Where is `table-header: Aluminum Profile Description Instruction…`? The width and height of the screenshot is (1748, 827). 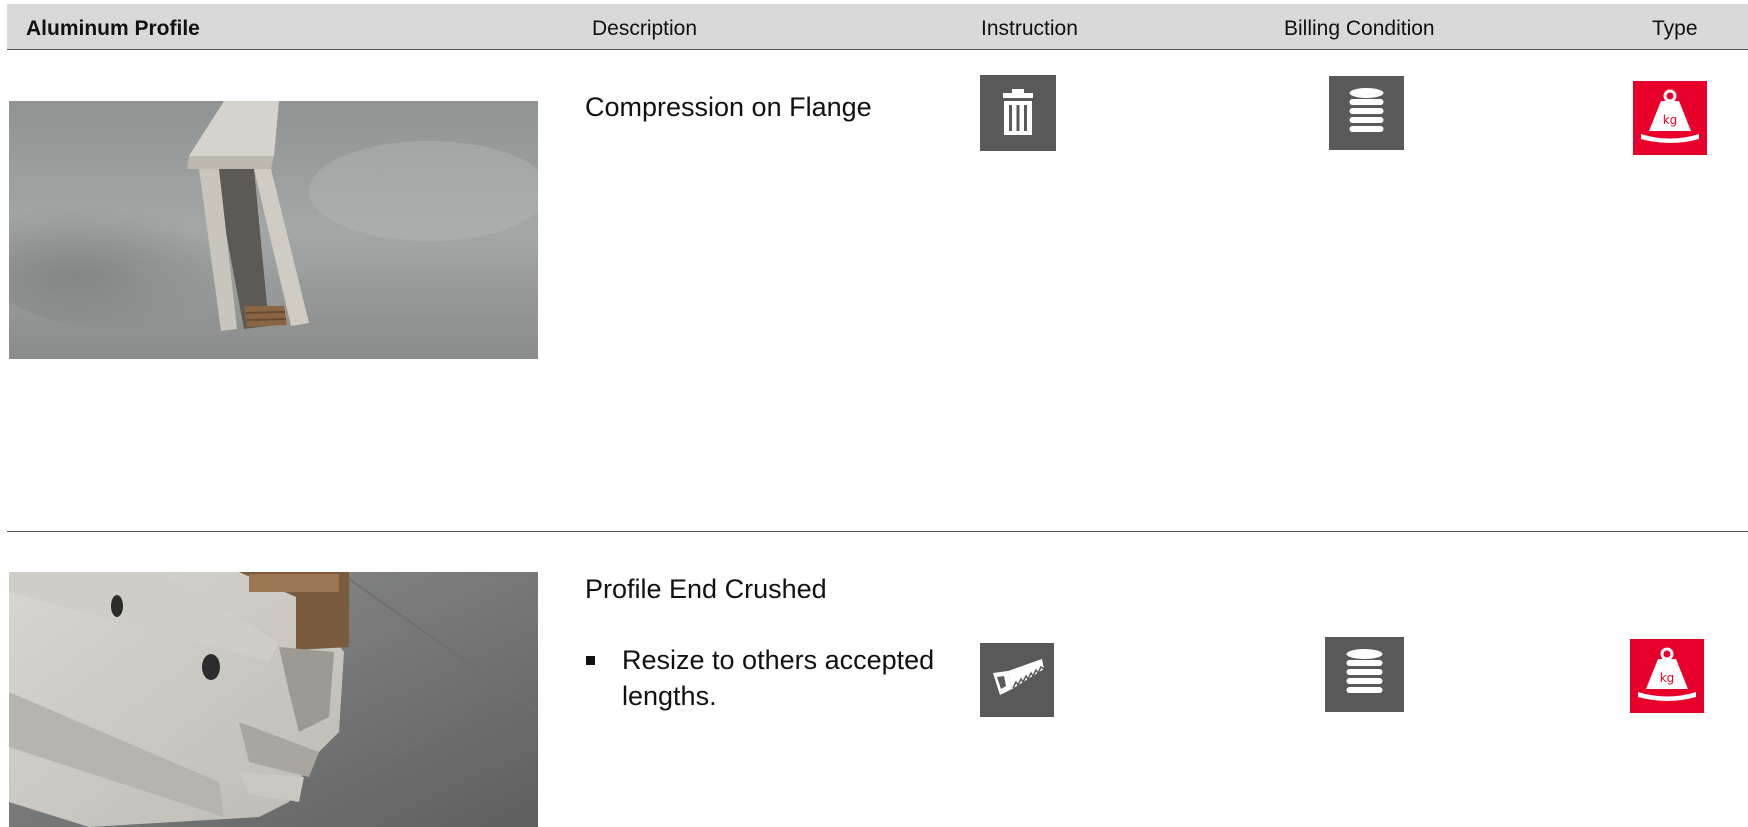 table-header: Aluminum Profile Description Instruction… is located at coordinates (877, 27).